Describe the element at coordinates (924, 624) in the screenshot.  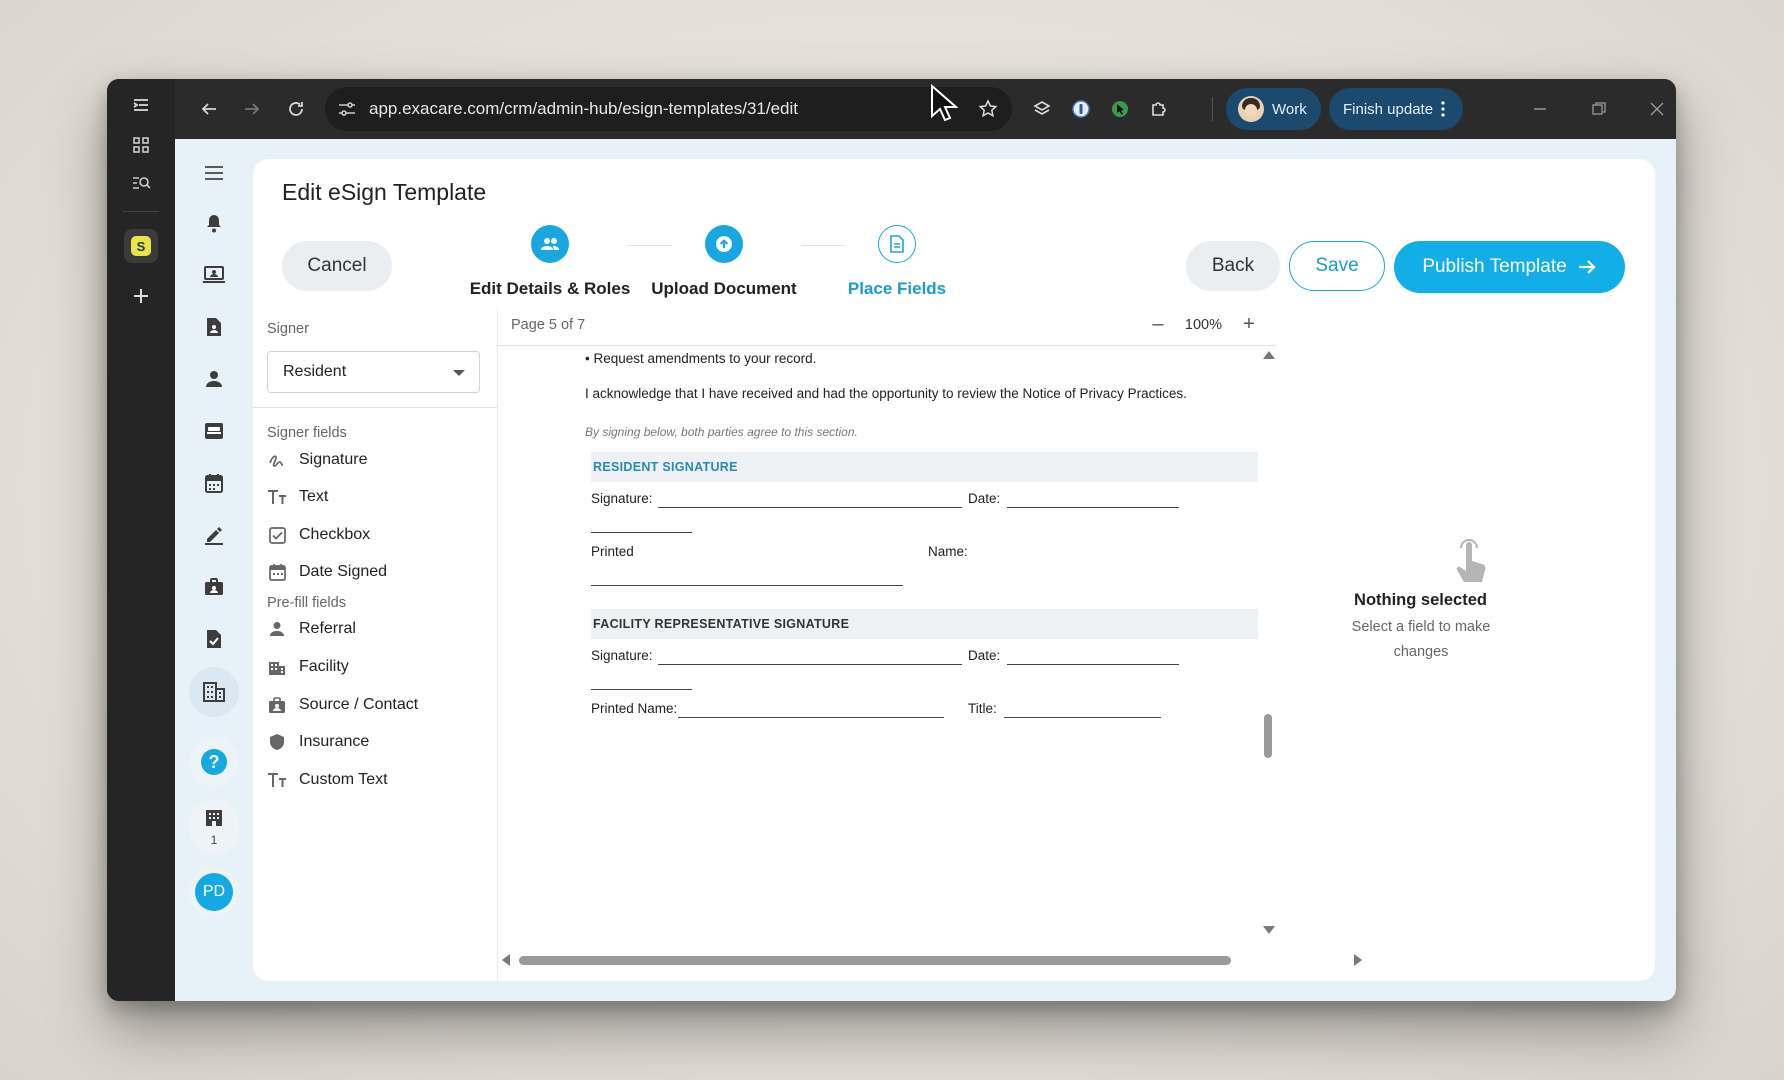
I see `facility-signature-band: FACILITY REPRESENTATIVE SIGNATURE` at that location.